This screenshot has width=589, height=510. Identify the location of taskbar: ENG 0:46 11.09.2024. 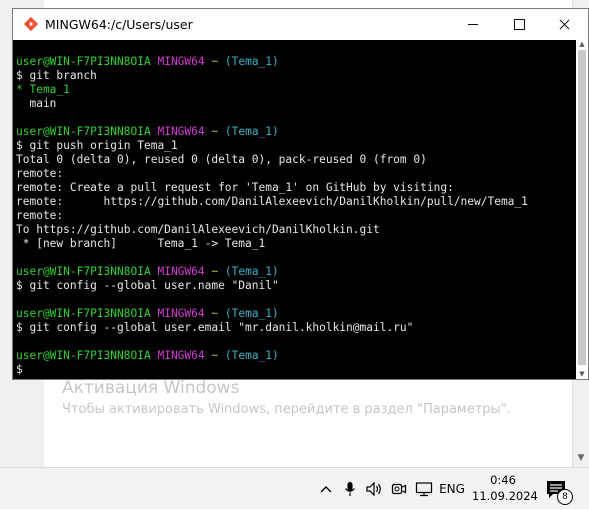
(294, 488).